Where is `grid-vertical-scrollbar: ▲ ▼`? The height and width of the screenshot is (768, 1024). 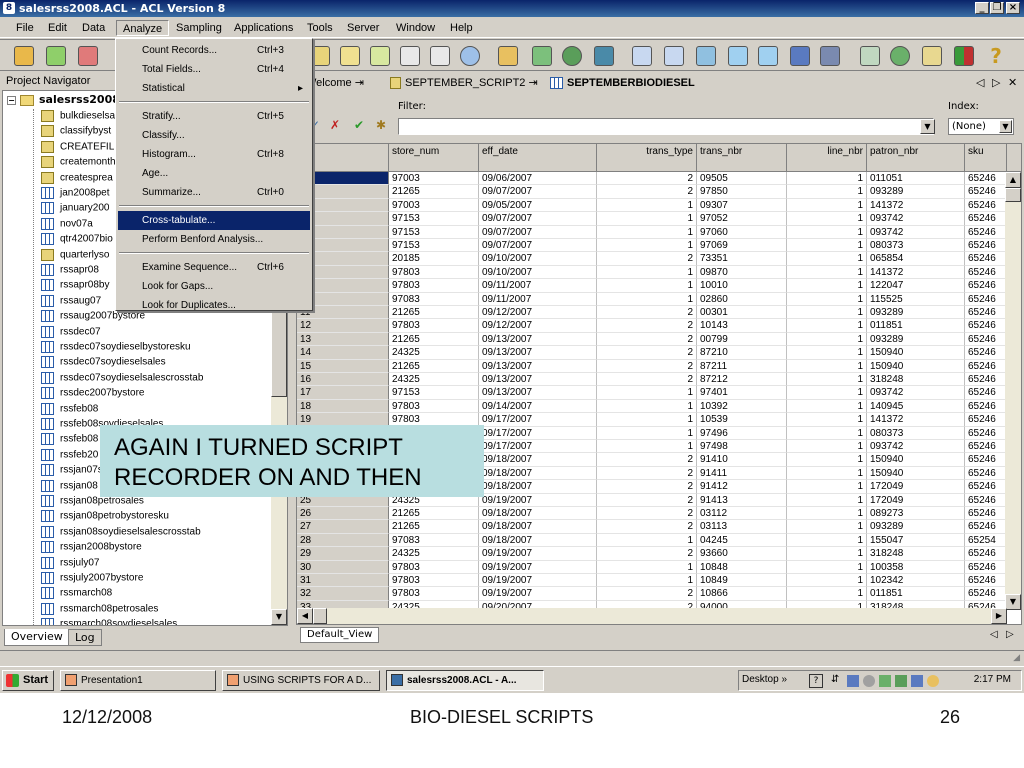
grid-vertical-scrollbar: ▲ ▼ is located at coordinates (1013, 391).